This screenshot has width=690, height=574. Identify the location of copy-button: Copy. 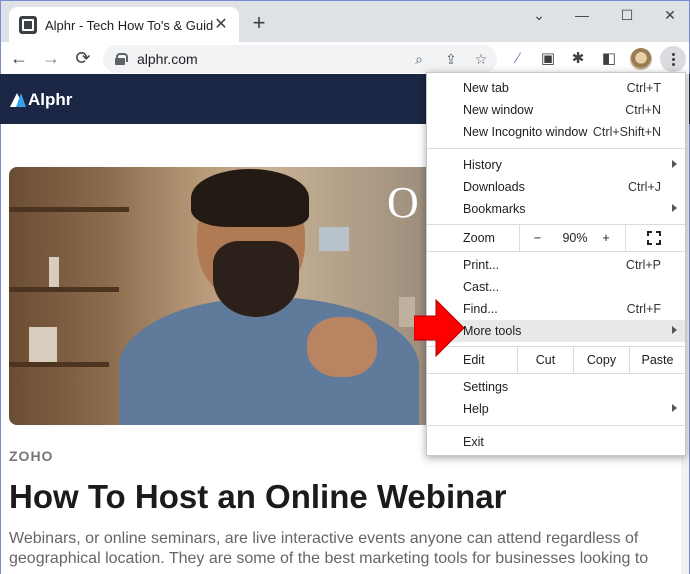
(601, 360).